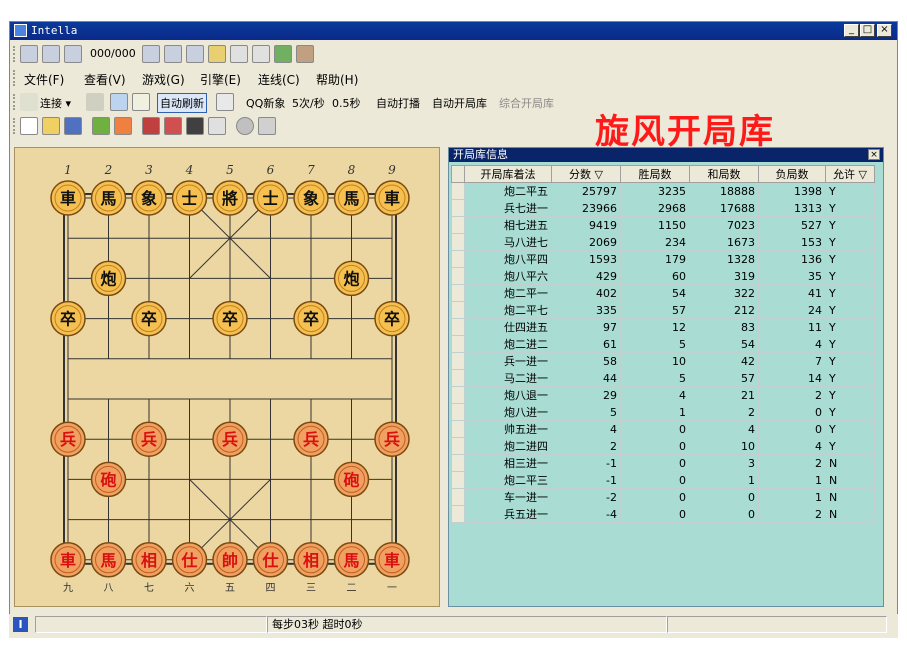  What do you see at coordinates (119, 102) in the screenshot?
I see `engine-icon` at bounding box center [119, 102].